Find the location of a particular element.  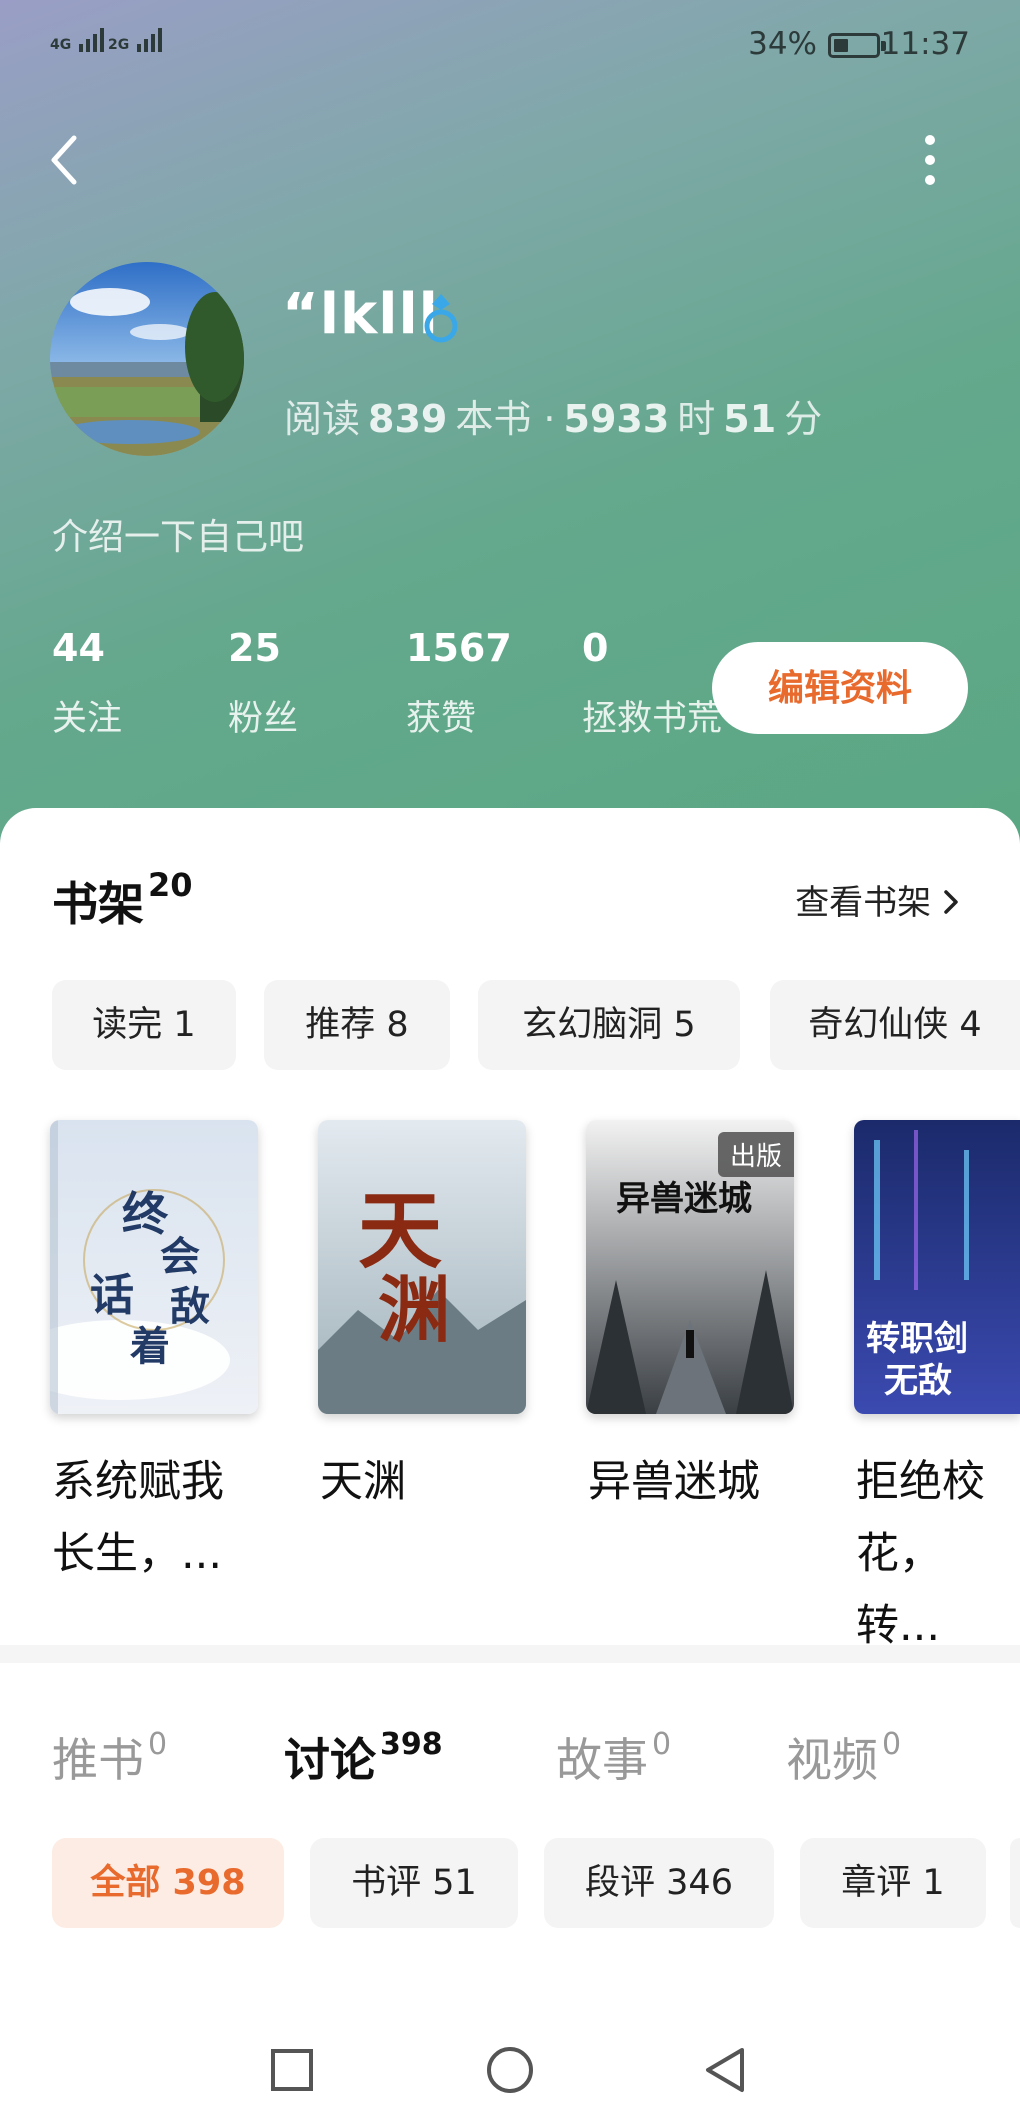

stat-following: 44 关注 is located at coordinates (87, 683).